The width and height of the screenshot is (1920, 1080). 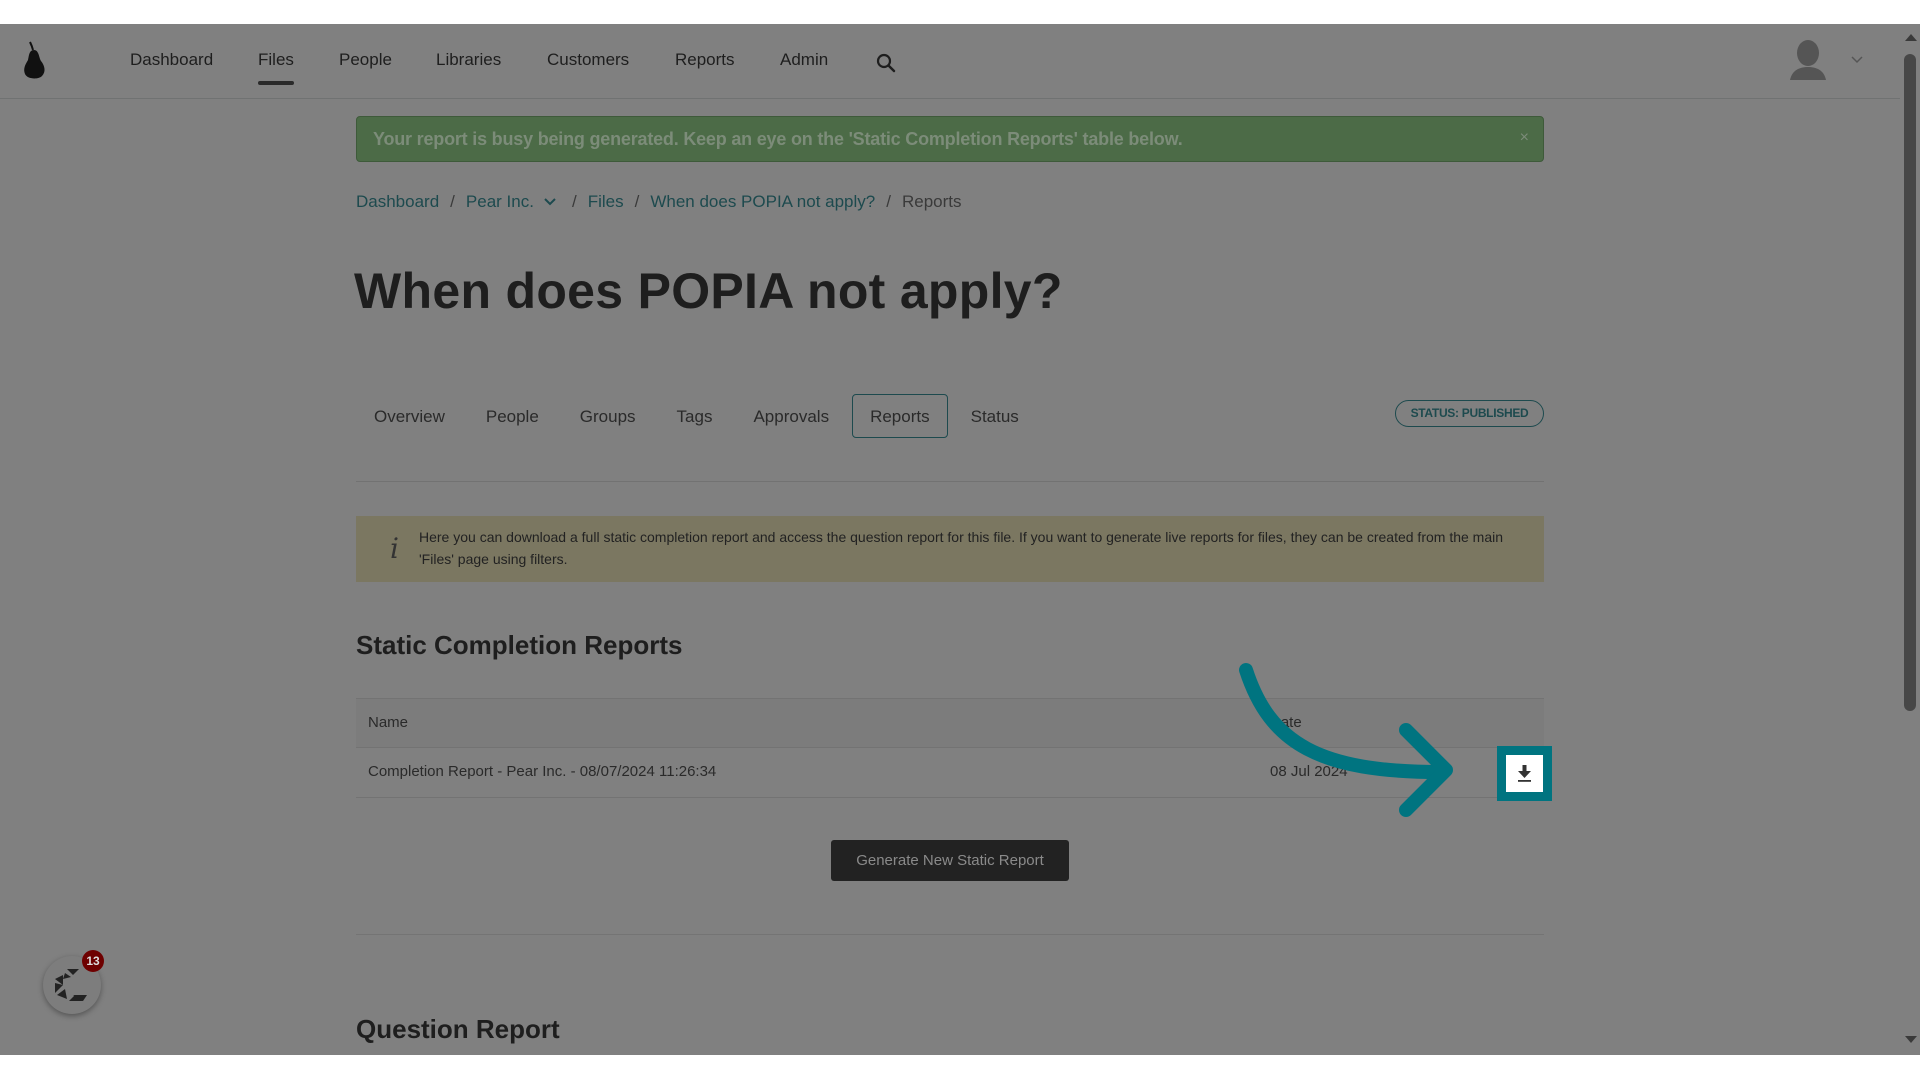 What do you see at coordinates (931, 201) in the screenshot?
I see `breadcrumb-current: Reports` at bounding box center [931, 201].